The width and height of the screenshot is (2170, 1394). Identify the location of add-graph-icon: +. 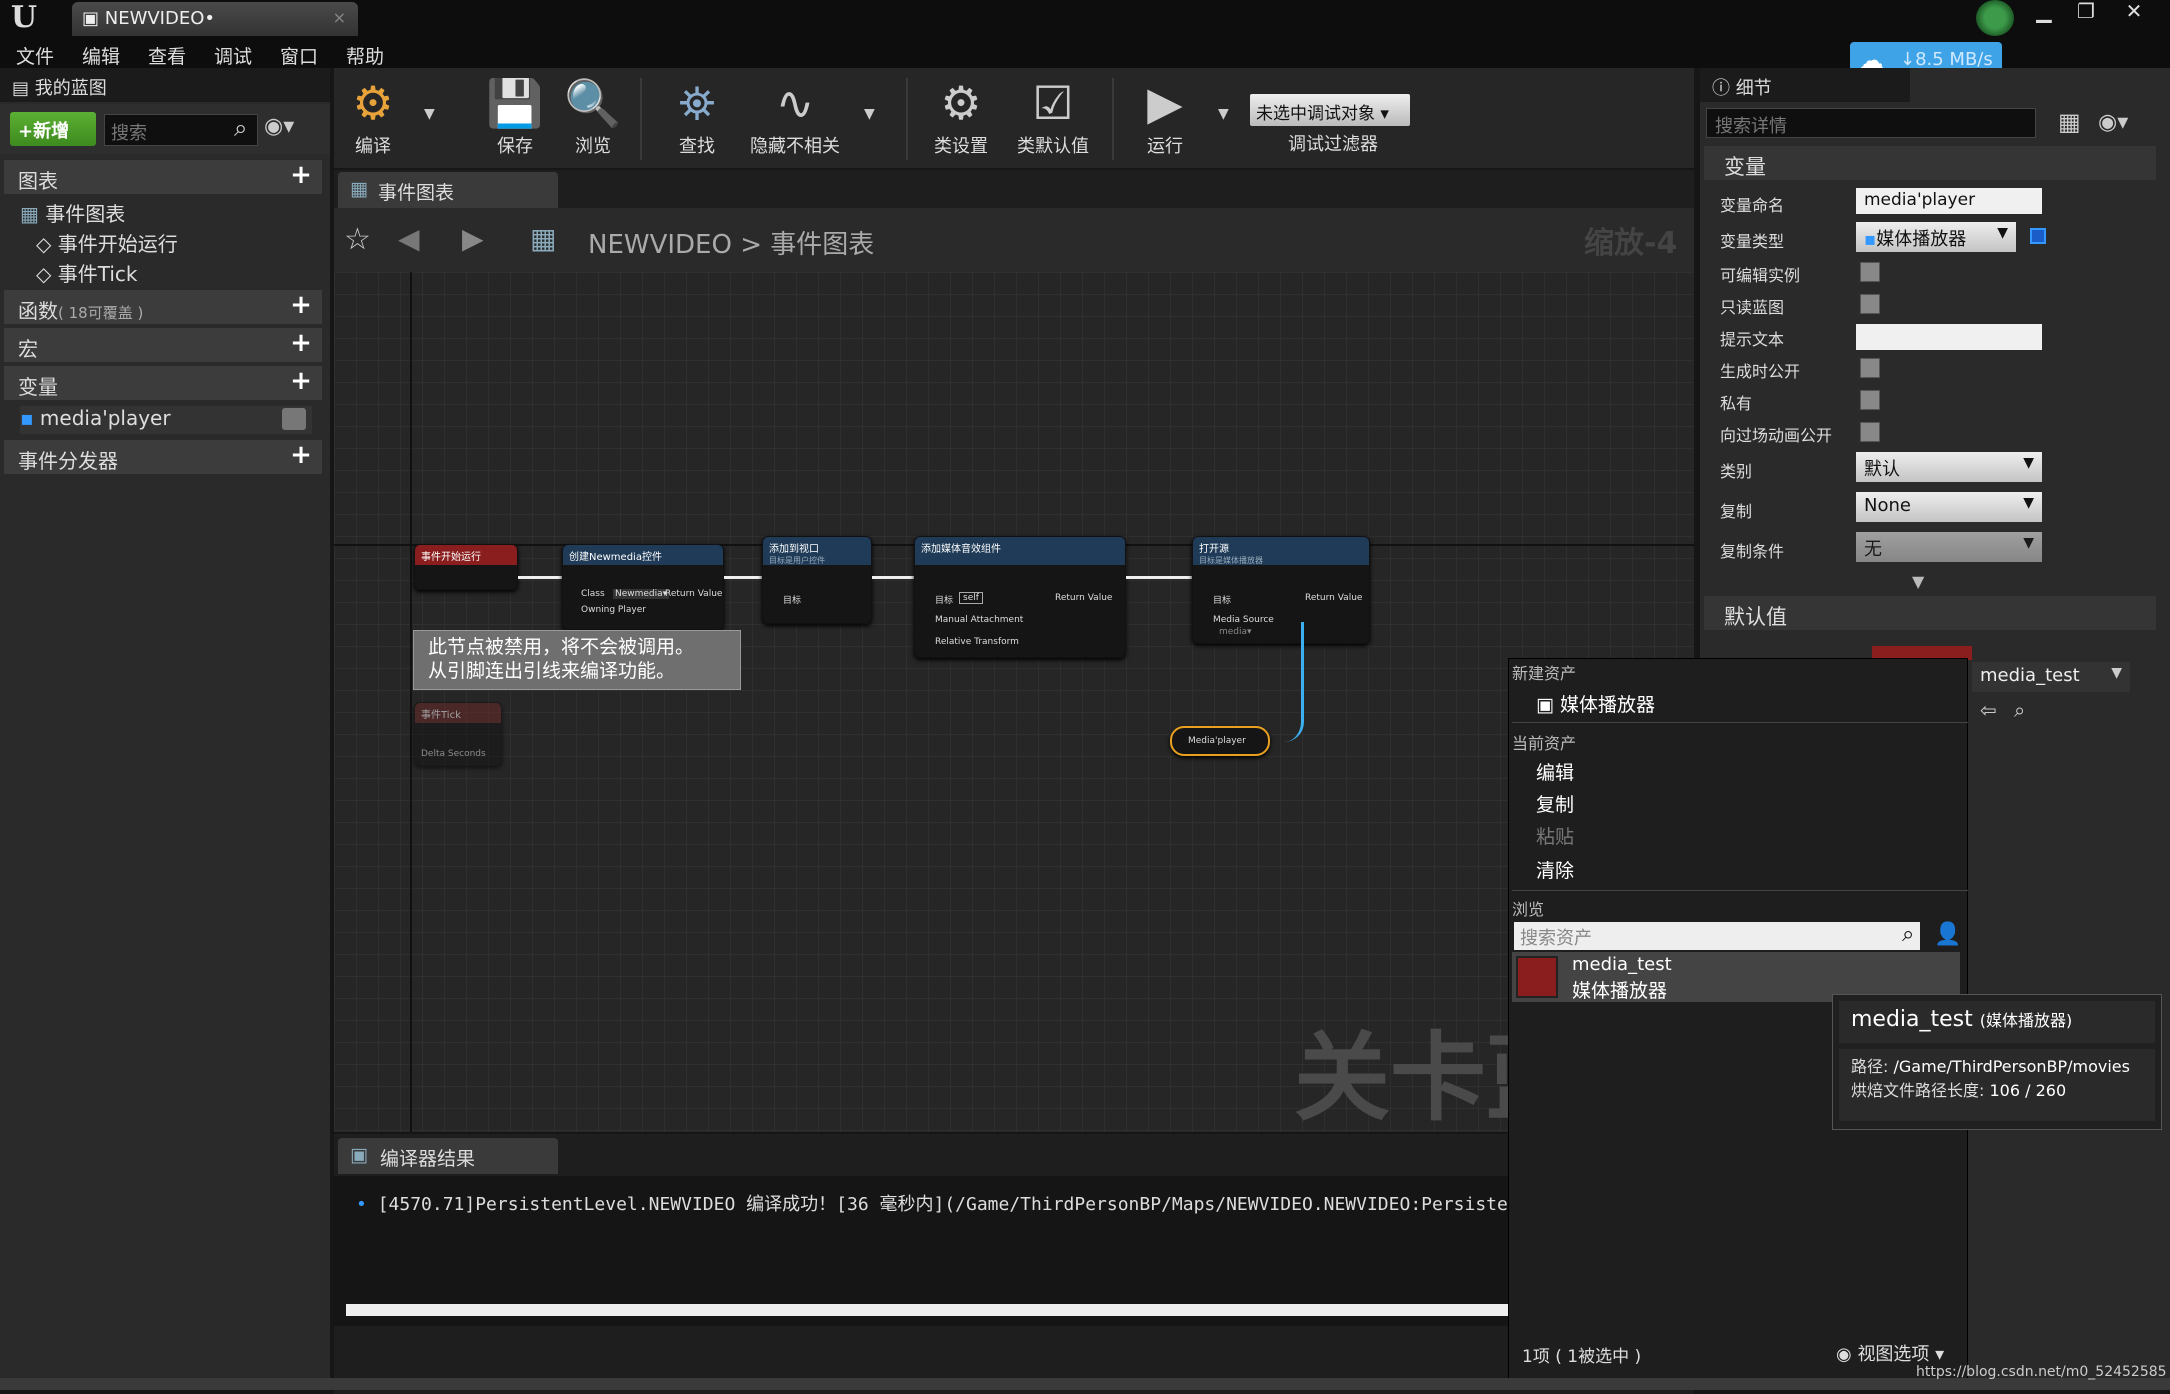
(301, 175).